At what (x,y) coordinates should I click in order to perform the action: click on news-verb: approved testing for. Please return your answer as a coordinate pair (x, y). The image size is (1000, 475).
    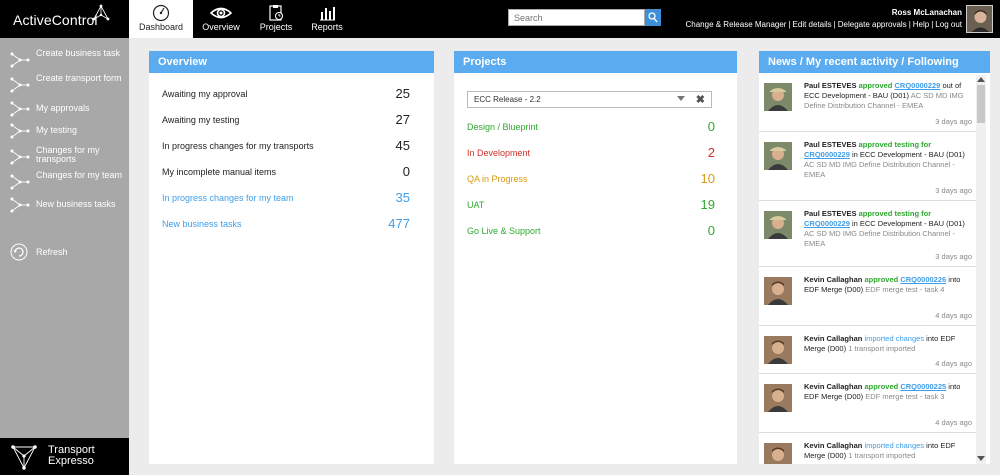
    Looking at the image, I should click on (895, 144).